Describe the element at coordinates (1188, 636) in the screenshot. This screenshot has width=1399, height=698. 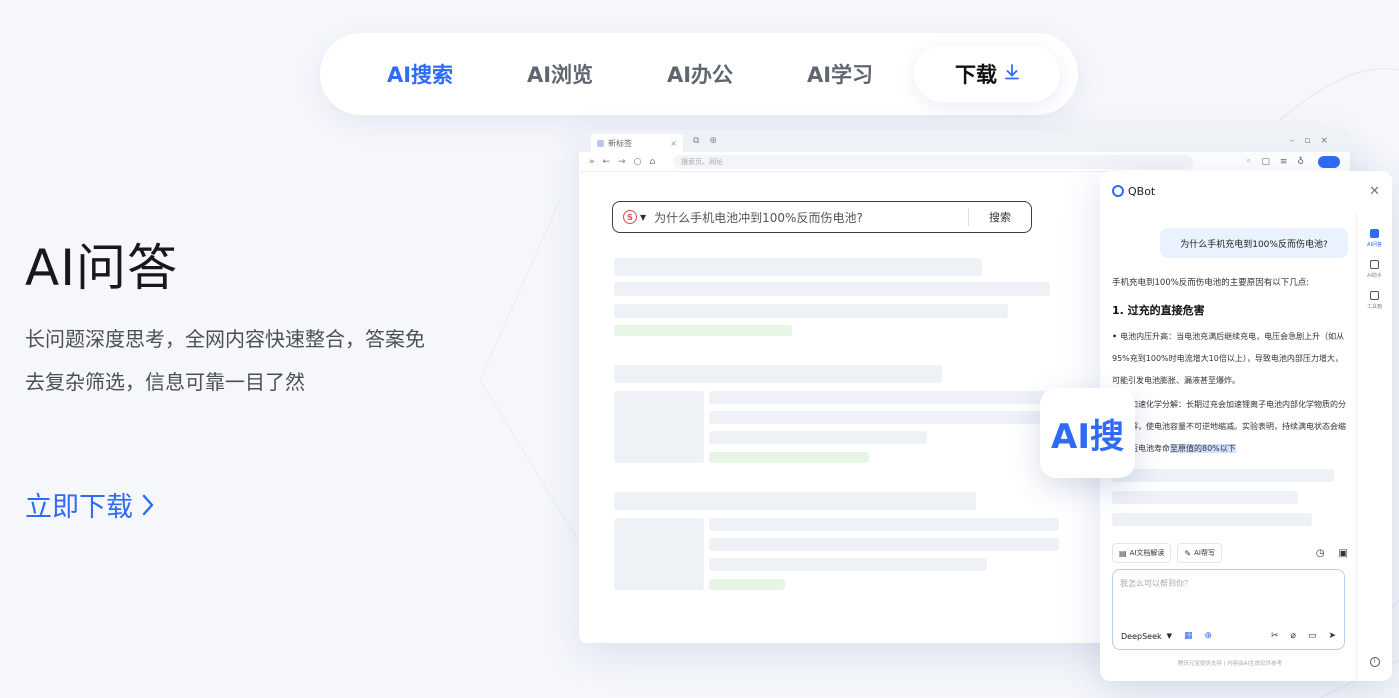
I see `deep-think-icon: ▦` at that location.